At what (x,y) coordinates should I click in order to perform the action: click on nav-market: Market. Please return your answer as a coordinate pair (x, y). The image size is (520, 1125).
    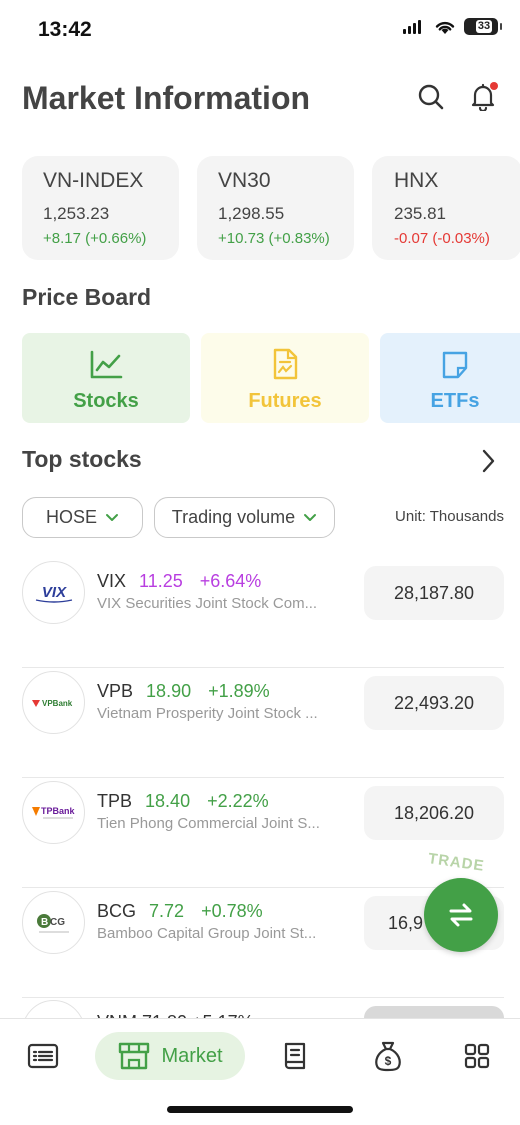
    Looking at the image, I should click on (170, 1056).